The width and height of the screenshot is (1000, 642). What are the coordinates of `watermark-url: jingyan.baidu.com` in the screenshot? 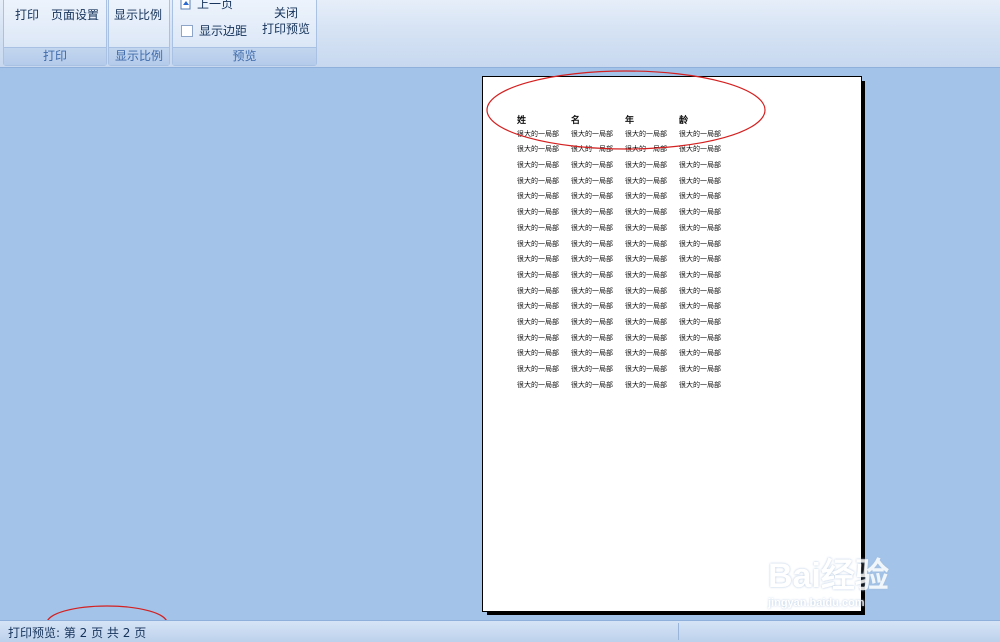 It's located at (816, 603).